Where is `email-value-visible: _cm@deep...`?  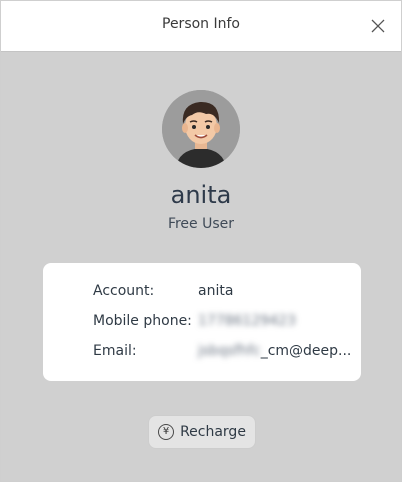 email-value-visible: _cm@deep... is located at coordinates (306, 351).